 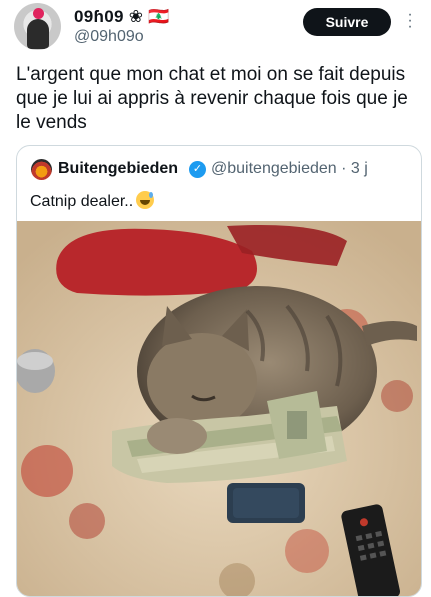 I want to click on quoted-tweet-text: Catnip dealer.., so click(x=92, y=201).